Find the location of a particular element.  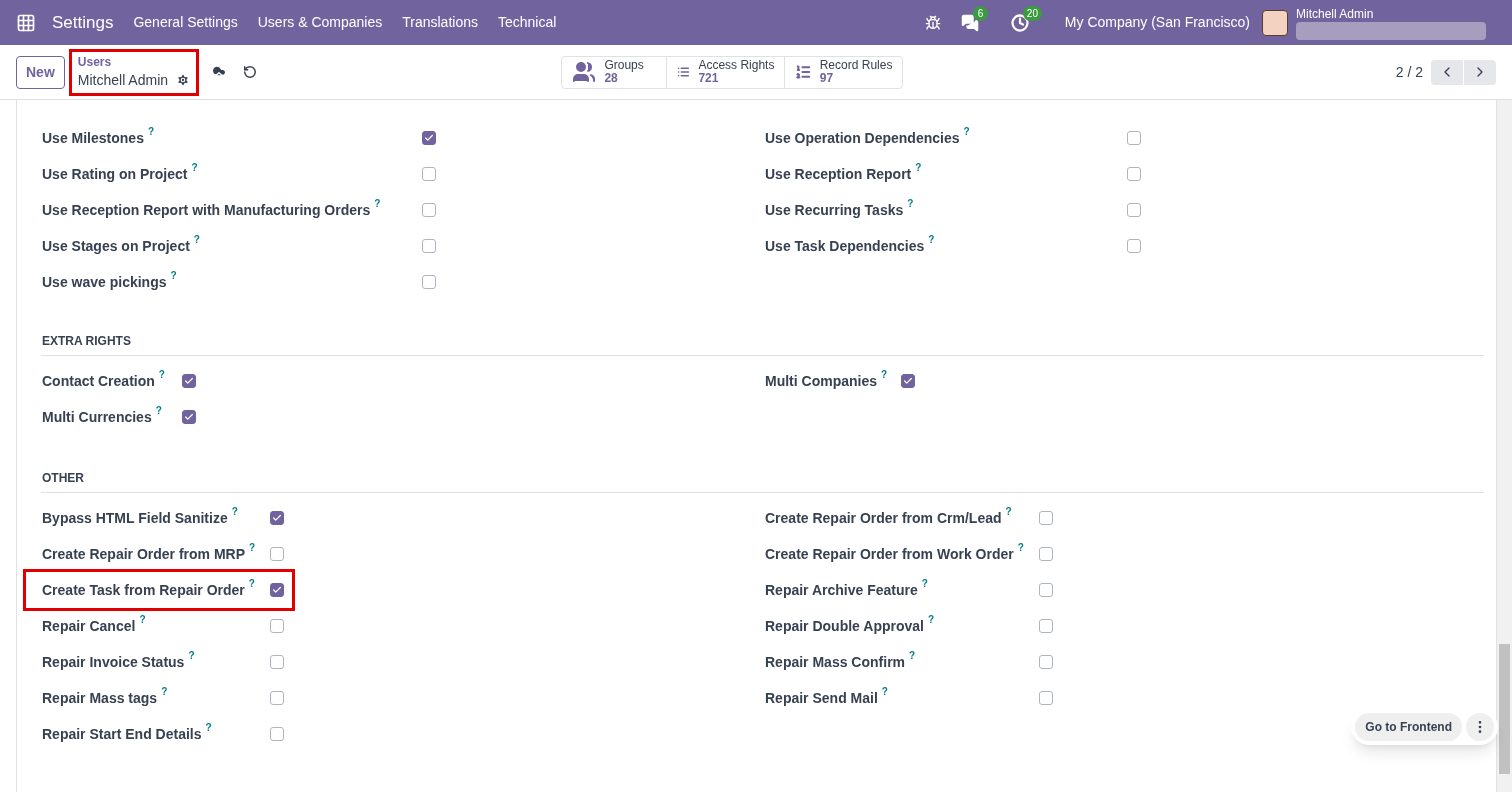

app-title: Settings is located at coordinates (83, 22).